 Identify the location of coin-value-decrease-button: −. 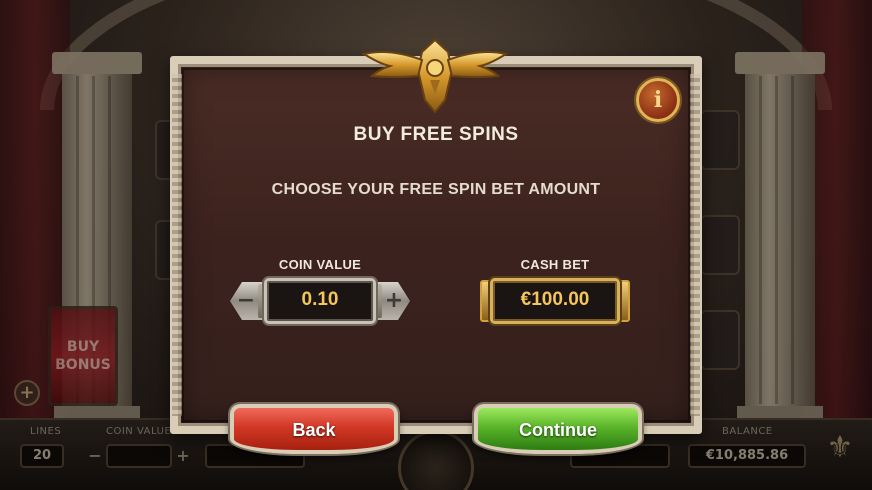
(246, 301).